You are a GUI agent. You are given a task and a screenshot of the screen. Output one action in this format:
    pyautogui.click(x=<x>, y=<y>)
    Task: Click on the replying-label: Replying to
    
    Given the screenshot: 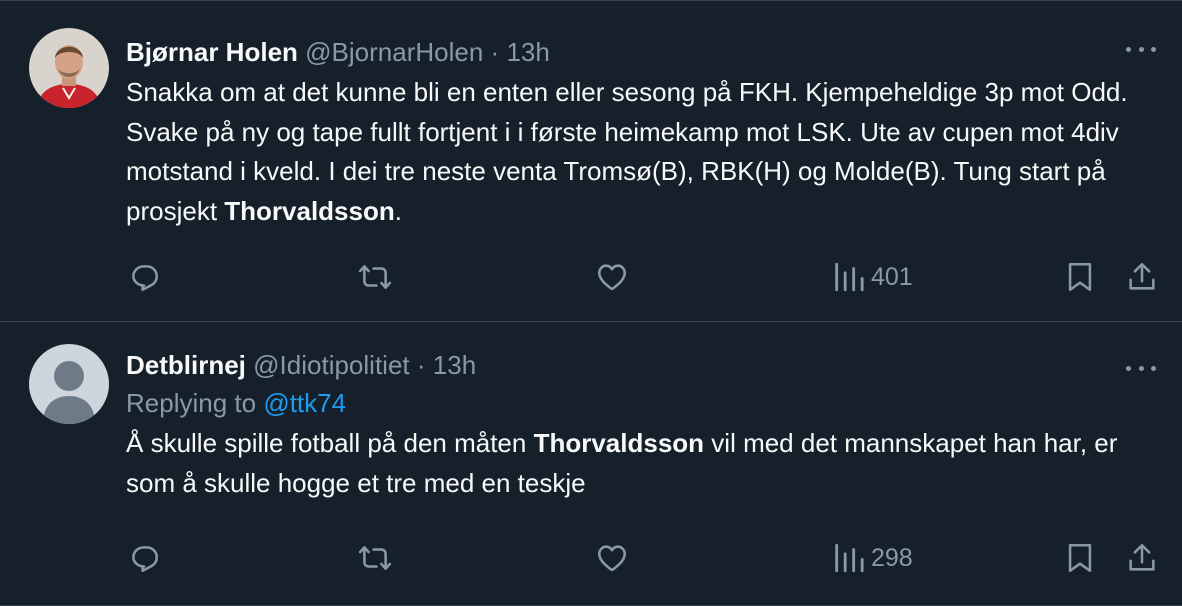 What is the action you would take?
    pyautogui.click(x=191, y=403)
    